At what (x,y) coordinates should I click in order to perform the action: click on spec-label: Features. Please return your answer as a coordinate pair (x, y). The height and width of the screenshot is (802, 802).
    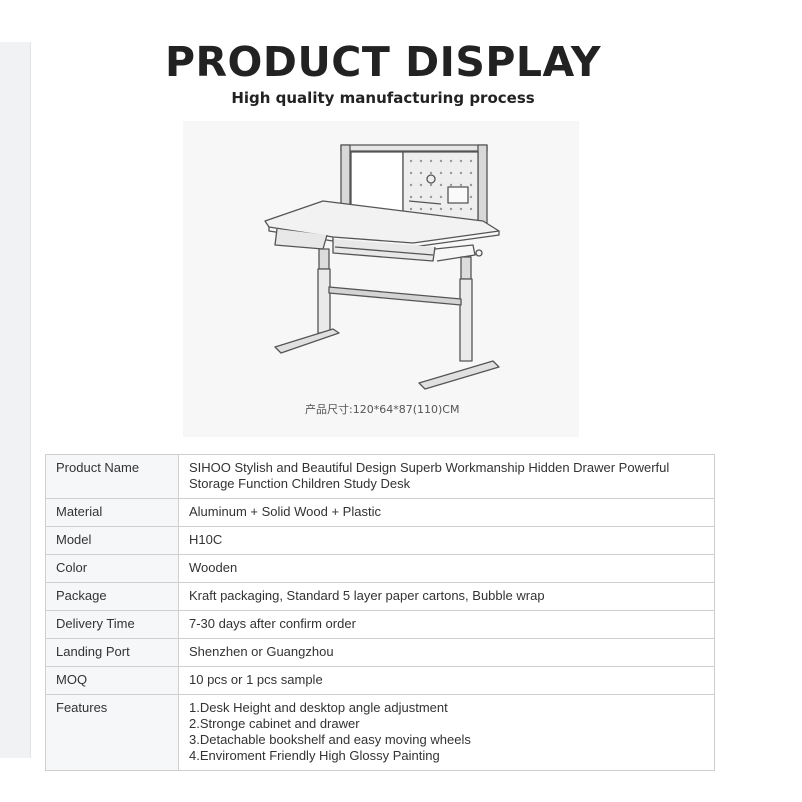
    Looking at the image, I should click on (112, 732).